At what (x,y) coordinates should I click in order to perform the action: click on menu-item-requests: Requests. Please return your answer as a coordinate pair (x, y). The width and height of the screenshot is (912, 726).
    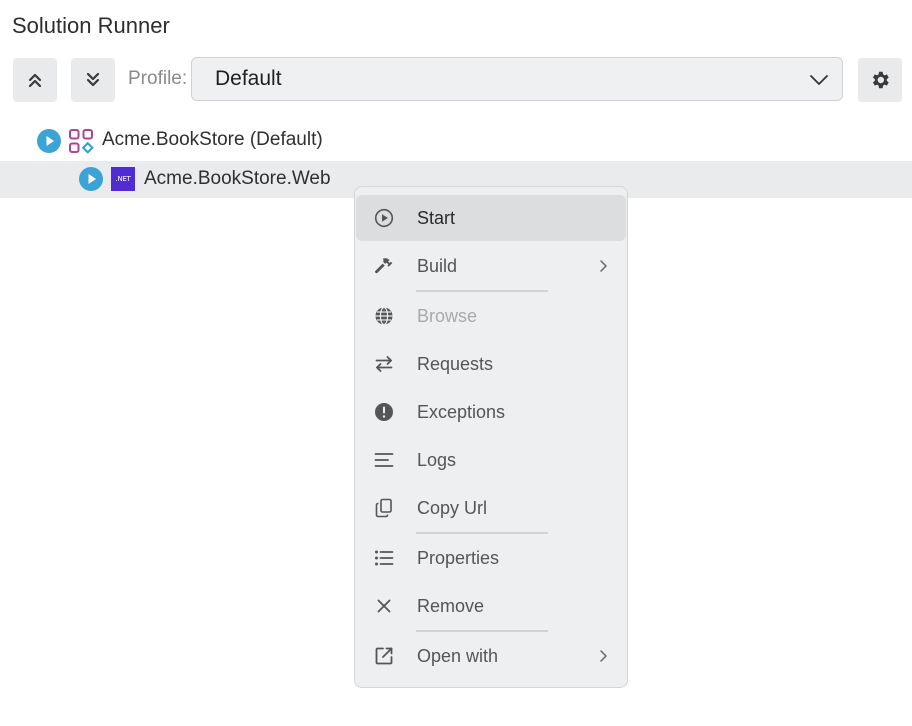
    Looking at the image, I should click on (491, 364).